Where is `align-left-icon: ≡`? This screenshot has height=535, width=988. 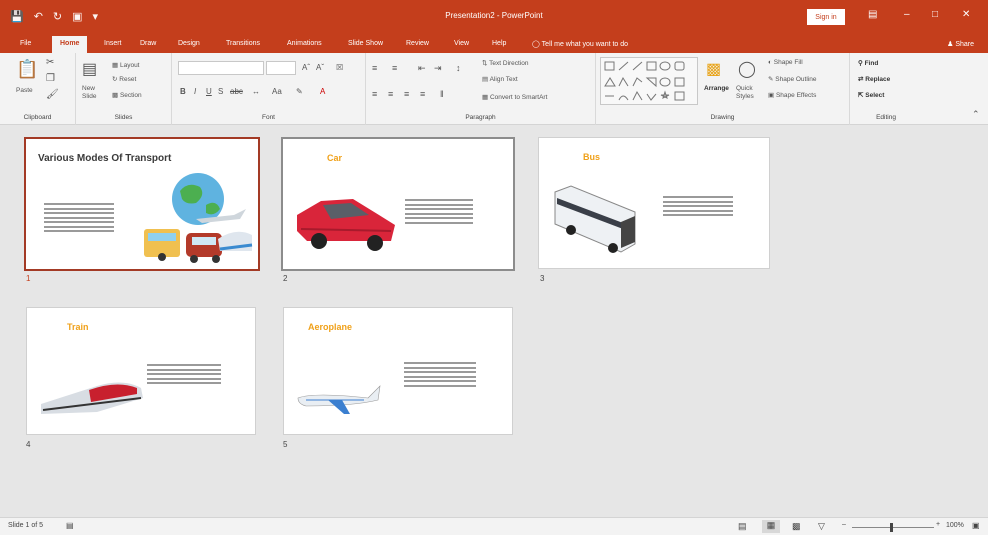
align-left-icon: ≡ is located at coordinates (374, 94).